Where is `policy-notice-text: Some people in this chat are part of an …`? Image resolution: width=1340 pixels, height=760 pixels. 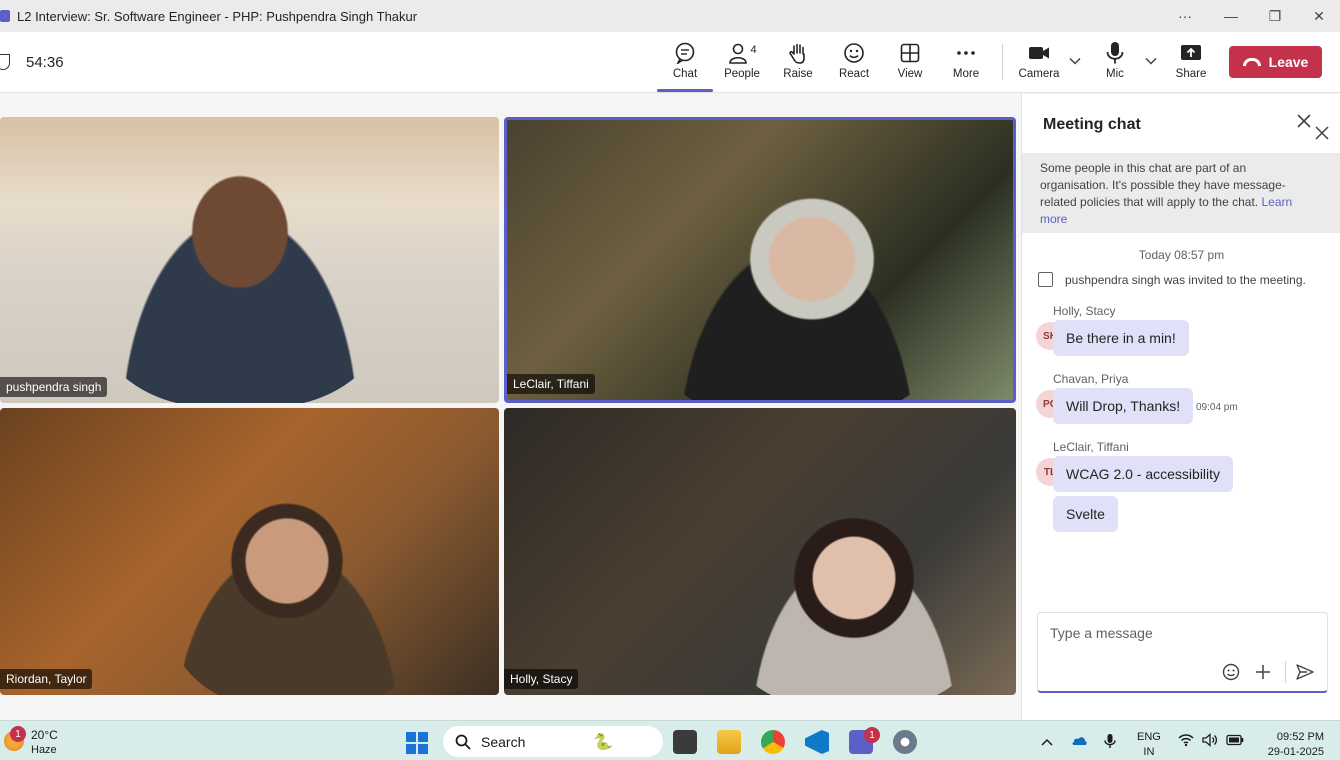 policy-notice-text: Some people in this chat are part of an … is located at coordinates (1163, 185).